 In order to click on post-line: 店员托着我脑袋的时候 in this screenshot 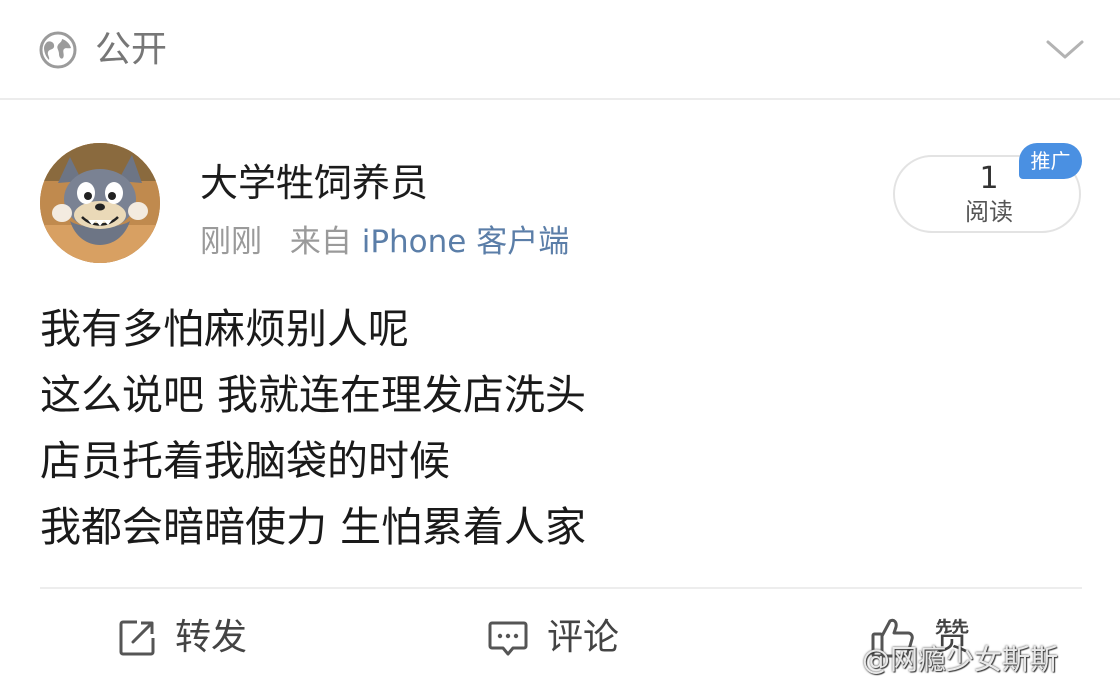, I will do `click(245, 461)`.